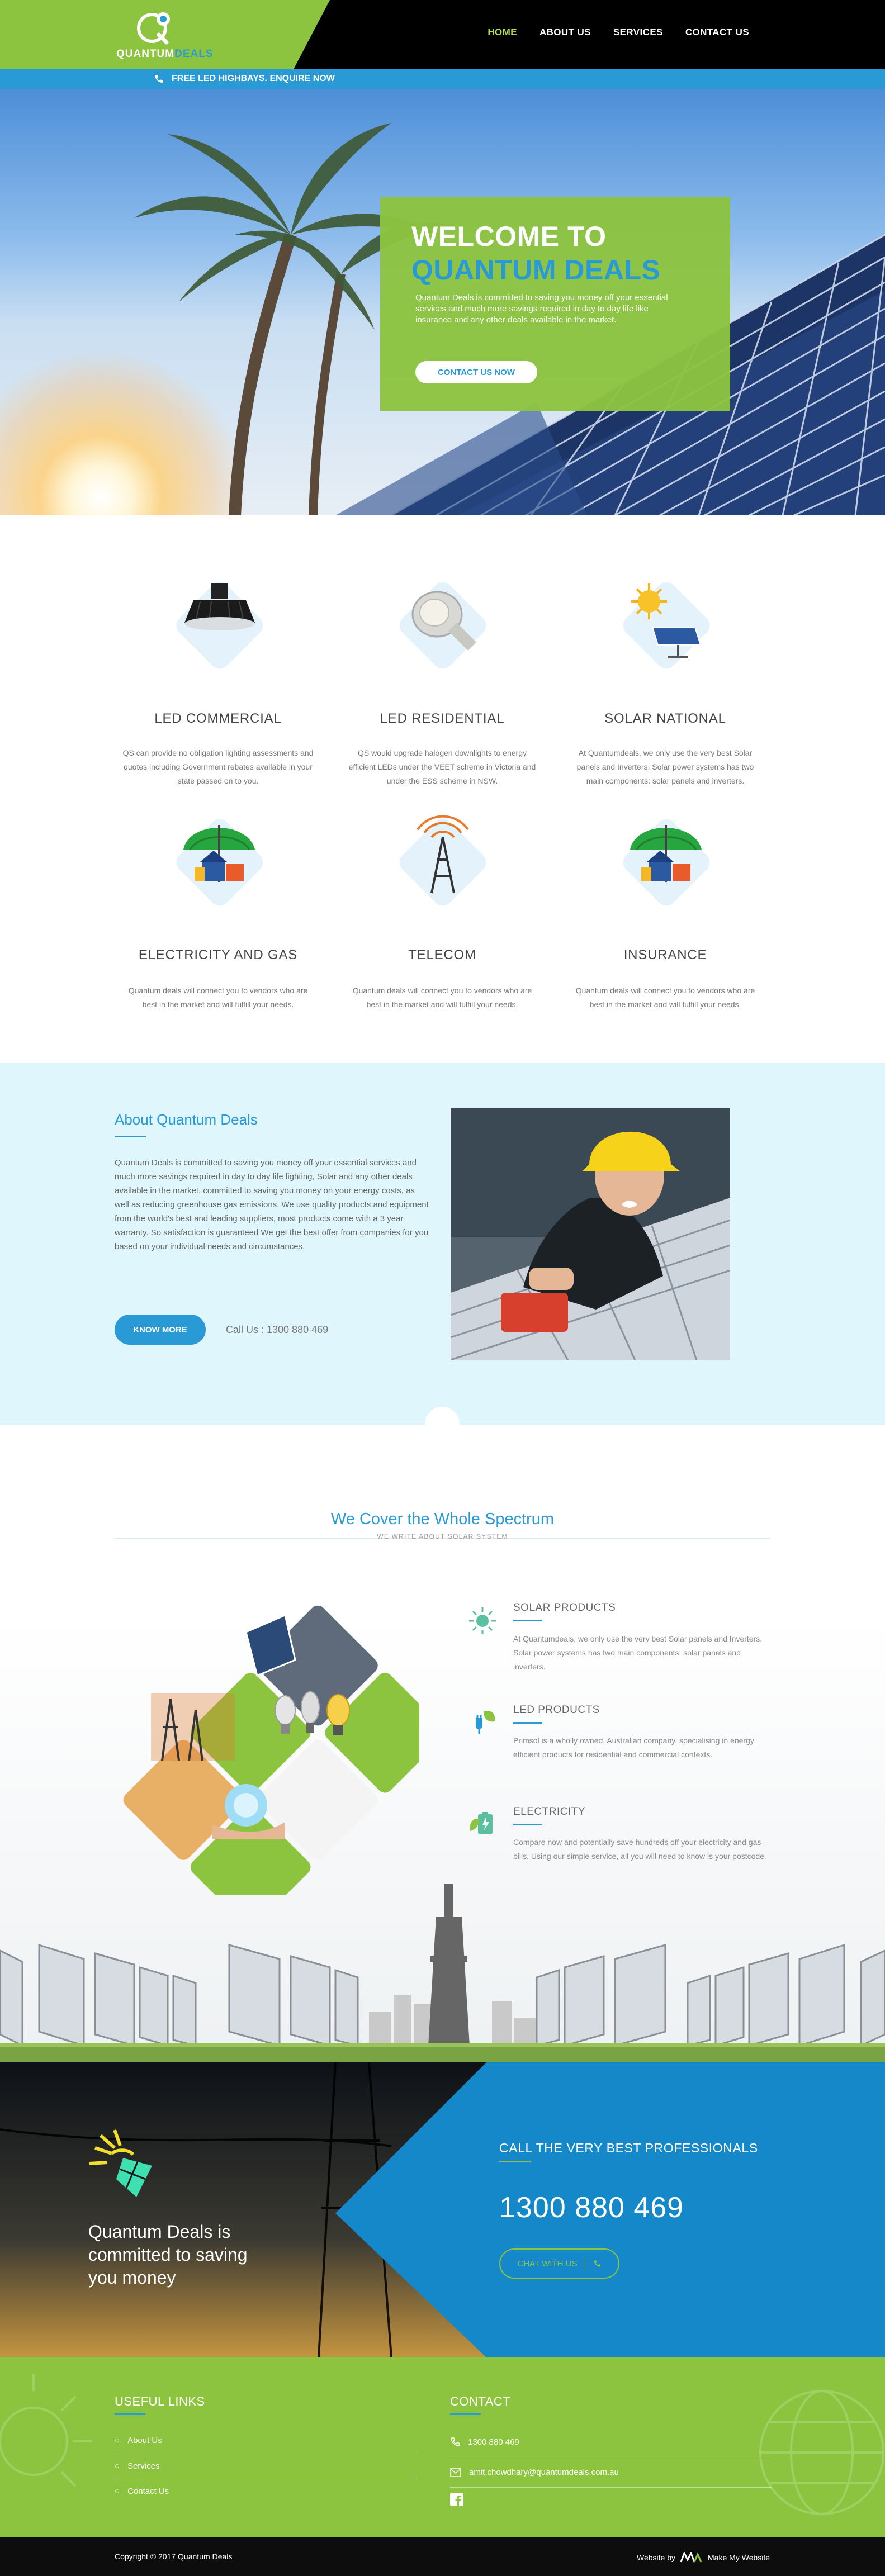 The image size is (885, 2576). What do you see at coordinates (481, 1823) in the screenshot?
I see `battery-leaf-icon` at bounding box center [481, 1823].